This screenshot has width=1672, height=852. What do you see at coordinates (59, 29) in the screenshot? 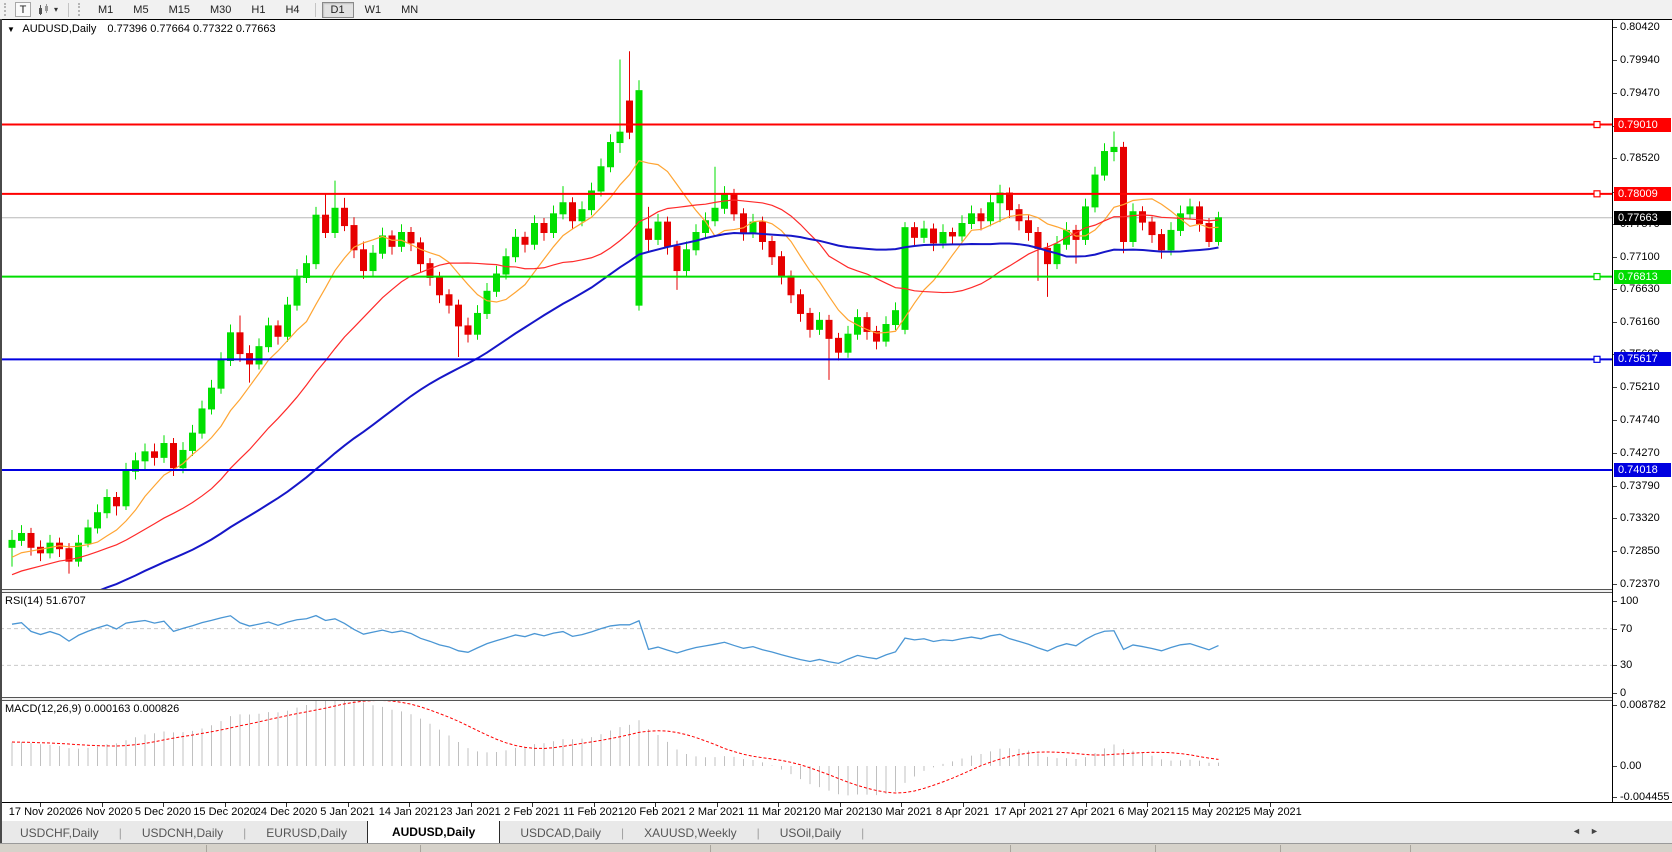
I see `chart-symbol-label: AUDUSD,Daily` at bounding box center [59, 29].